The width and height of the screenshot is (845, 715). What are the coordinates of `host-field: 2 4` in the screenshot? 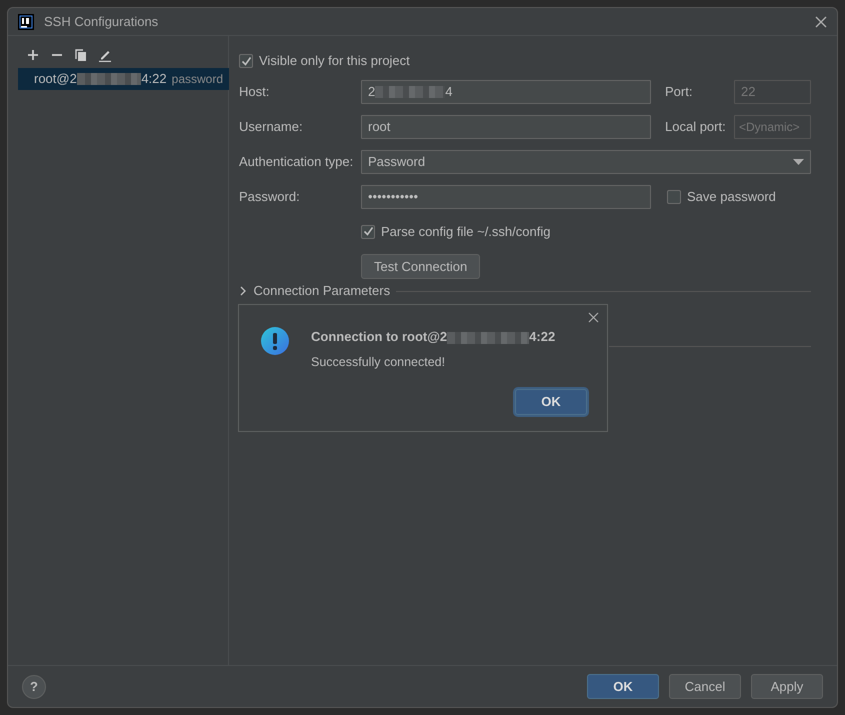 It's located at (506, 92).